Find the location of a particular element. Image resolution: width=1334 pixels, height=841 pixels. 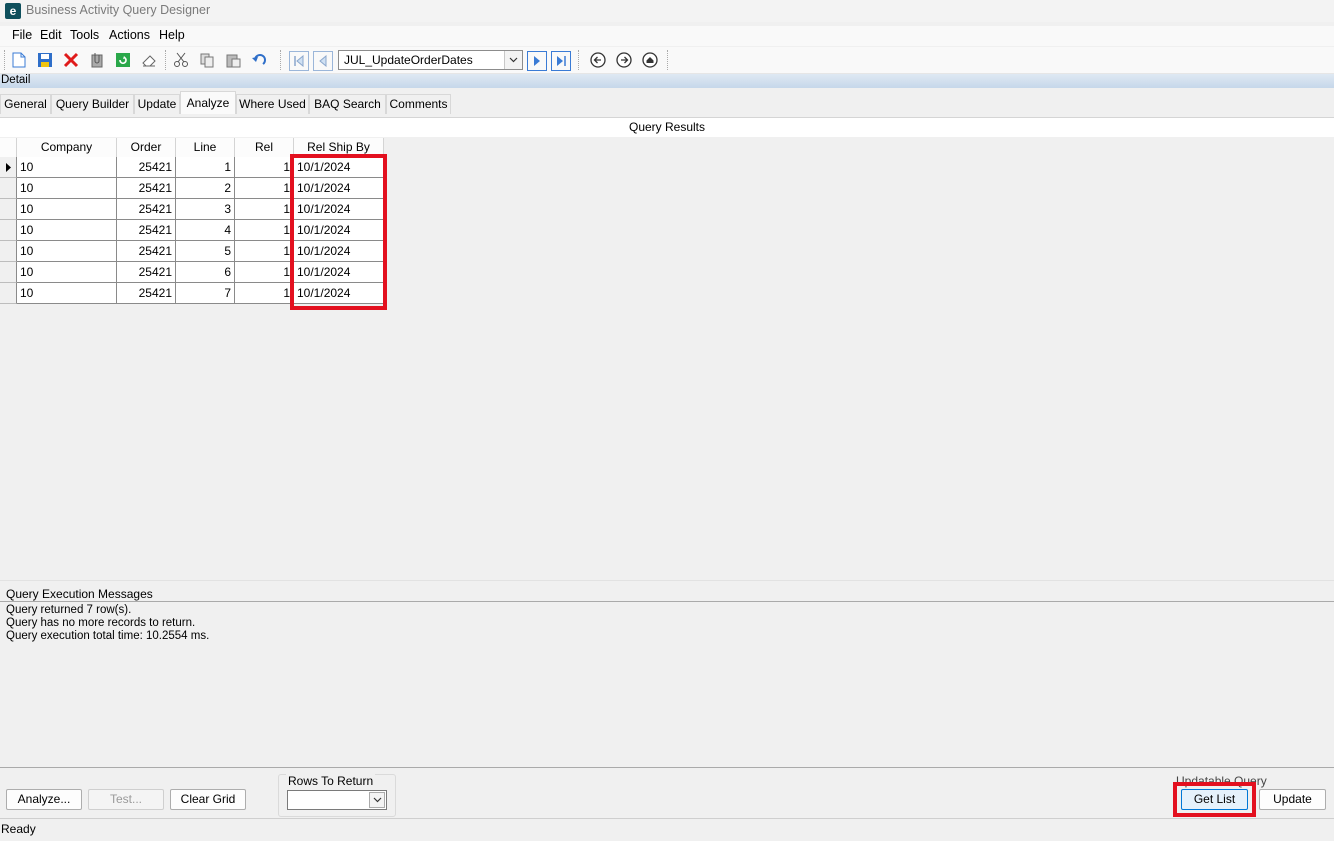

cell-line: 5 is located at coordinates (205, 251).